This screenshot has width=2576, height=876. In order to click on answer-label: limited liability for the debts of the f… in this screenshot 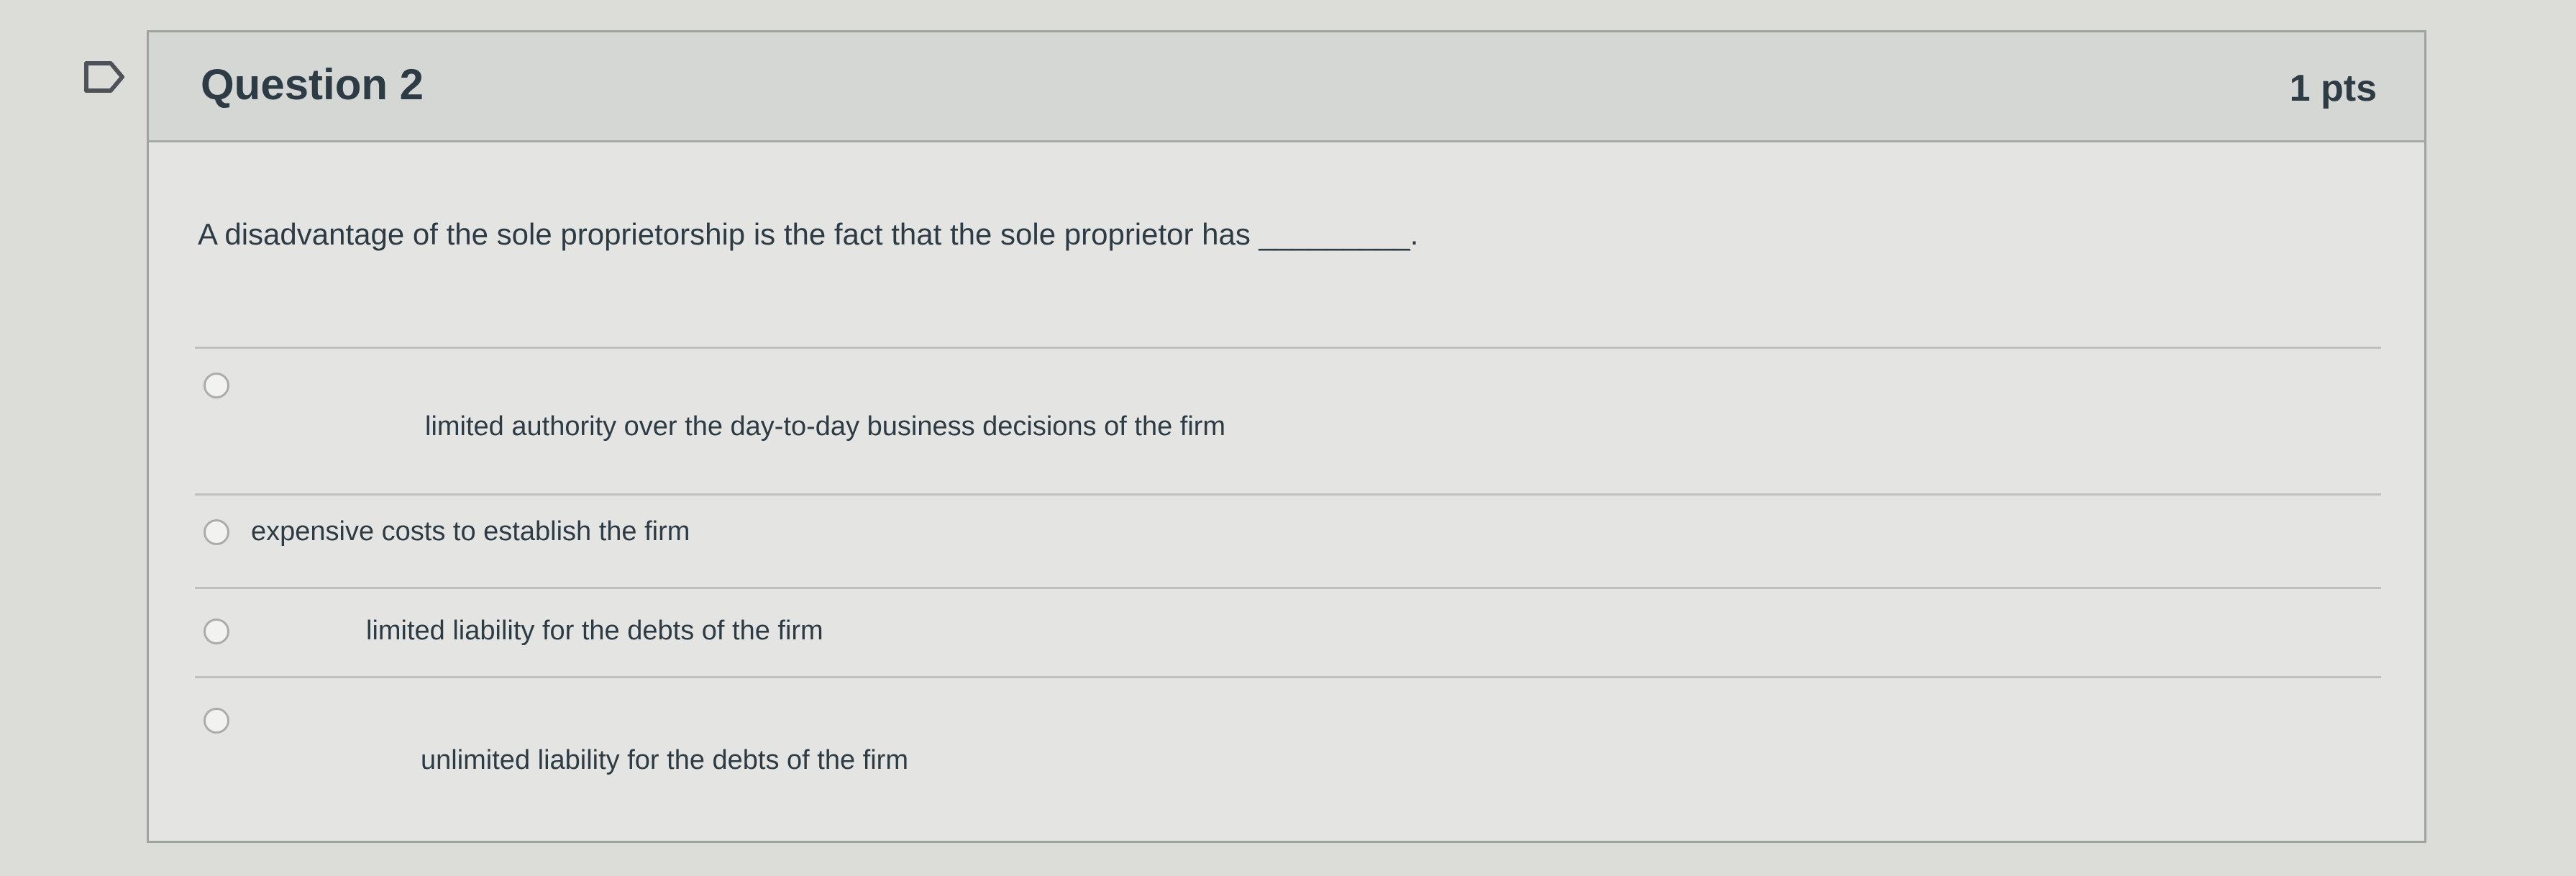, I will do `click(594, 631)`.